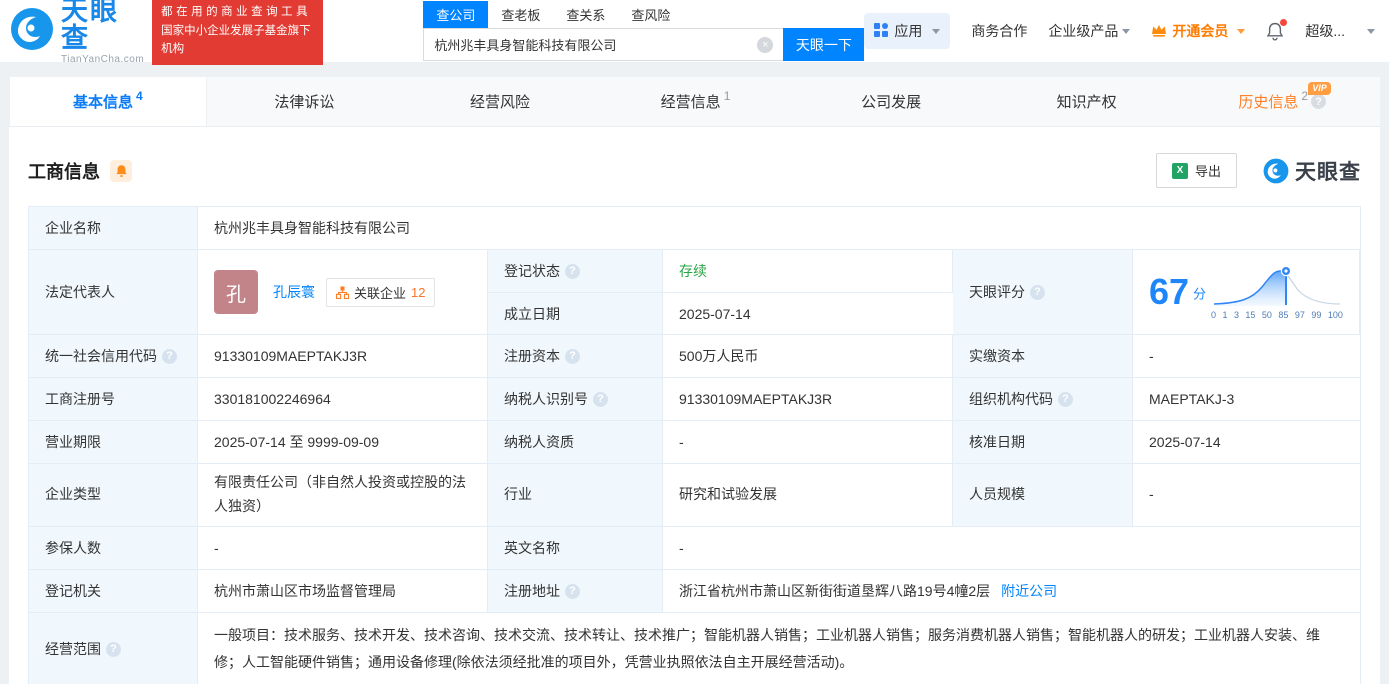 The image size is (1389, 684). What do you see at coordinates (113, 292) in the screenshot?
I see `field-label: 法定代表人` at bounding box center [113, 292].